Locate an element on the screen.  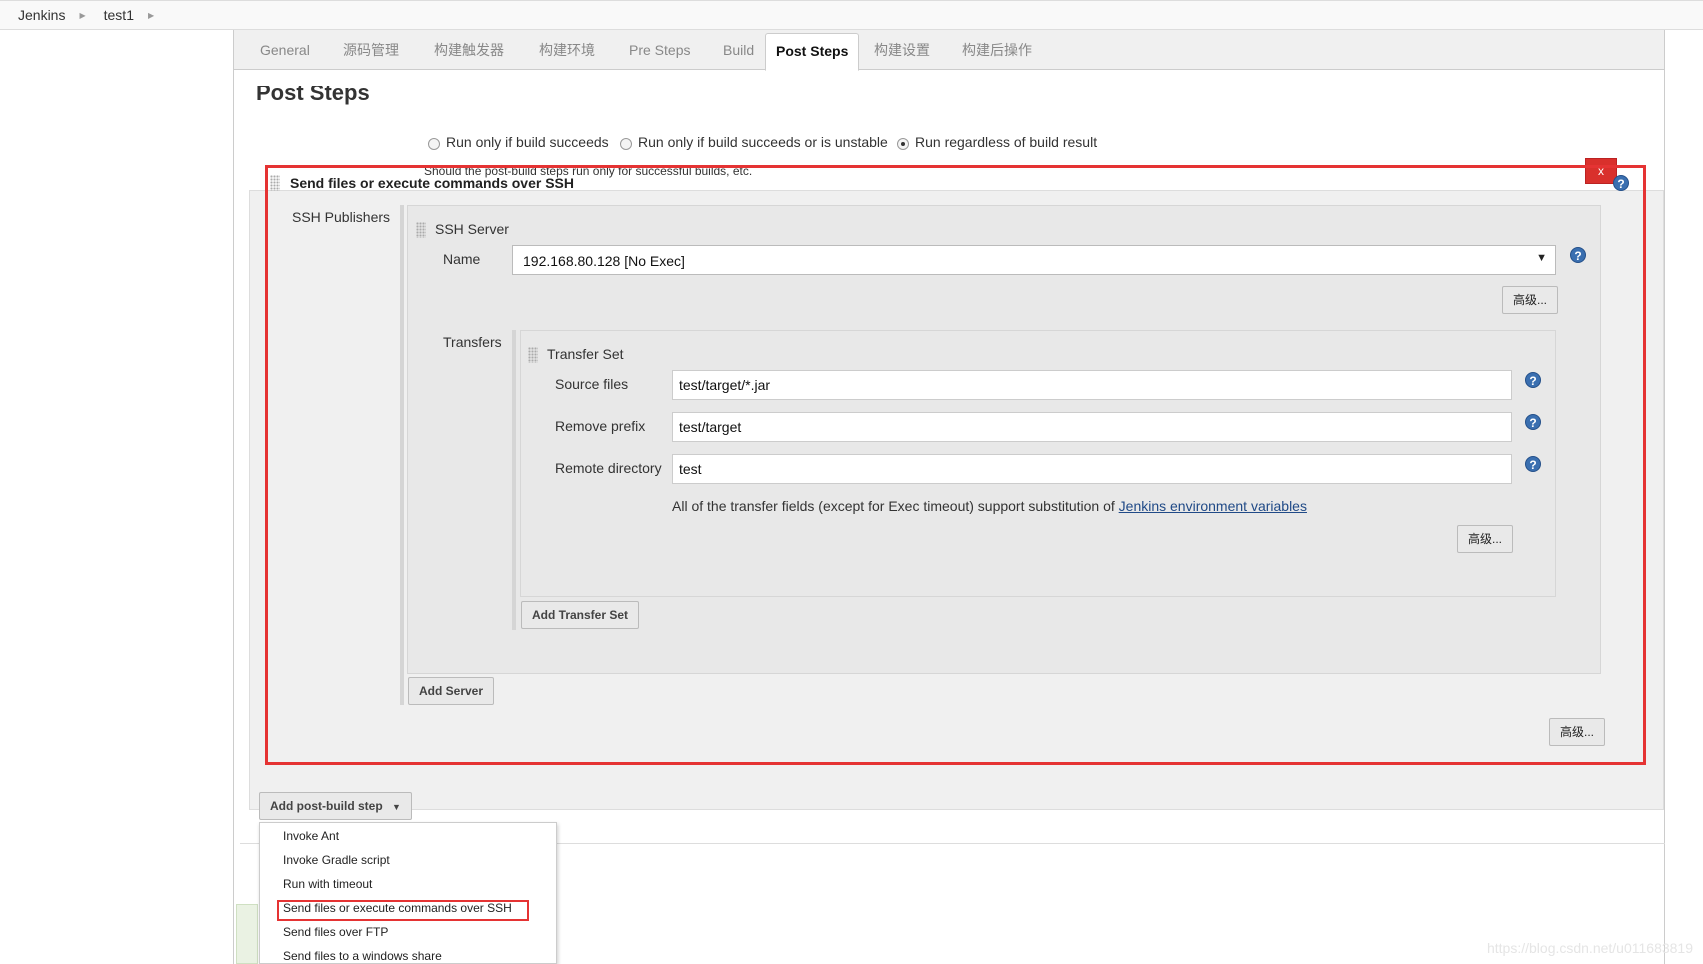
tab-general: General is located at coordinates (285, 55).